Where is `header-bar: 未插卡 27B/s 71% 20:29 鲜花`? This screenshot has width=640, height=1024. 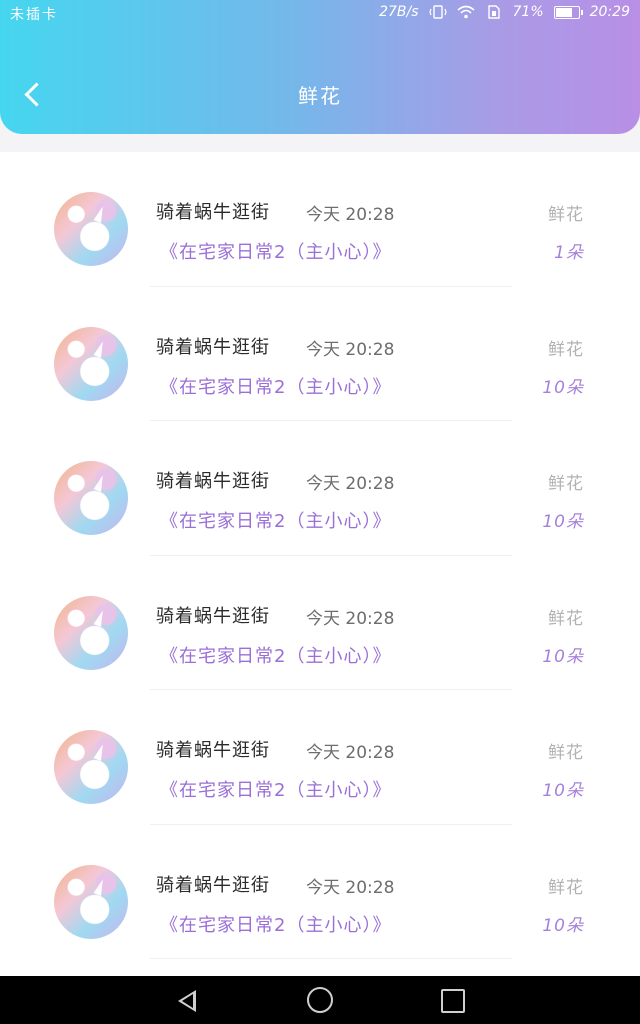 header-bar: 未插卡 27B/s 71% 20:29 鲜花 is located at coordinates (320, 67).